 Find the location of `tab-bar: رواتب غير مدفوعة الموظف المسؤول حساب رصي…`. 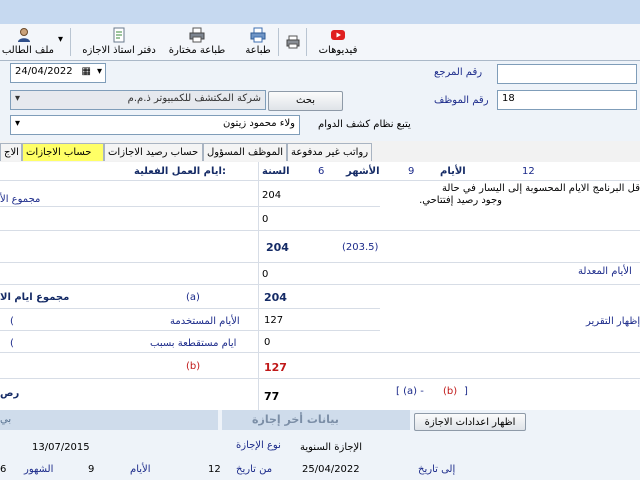

tab-bar: رواتب غير مدفوعة الموظف المسؤول حساب رصي… is located at coordinates (320, 152).